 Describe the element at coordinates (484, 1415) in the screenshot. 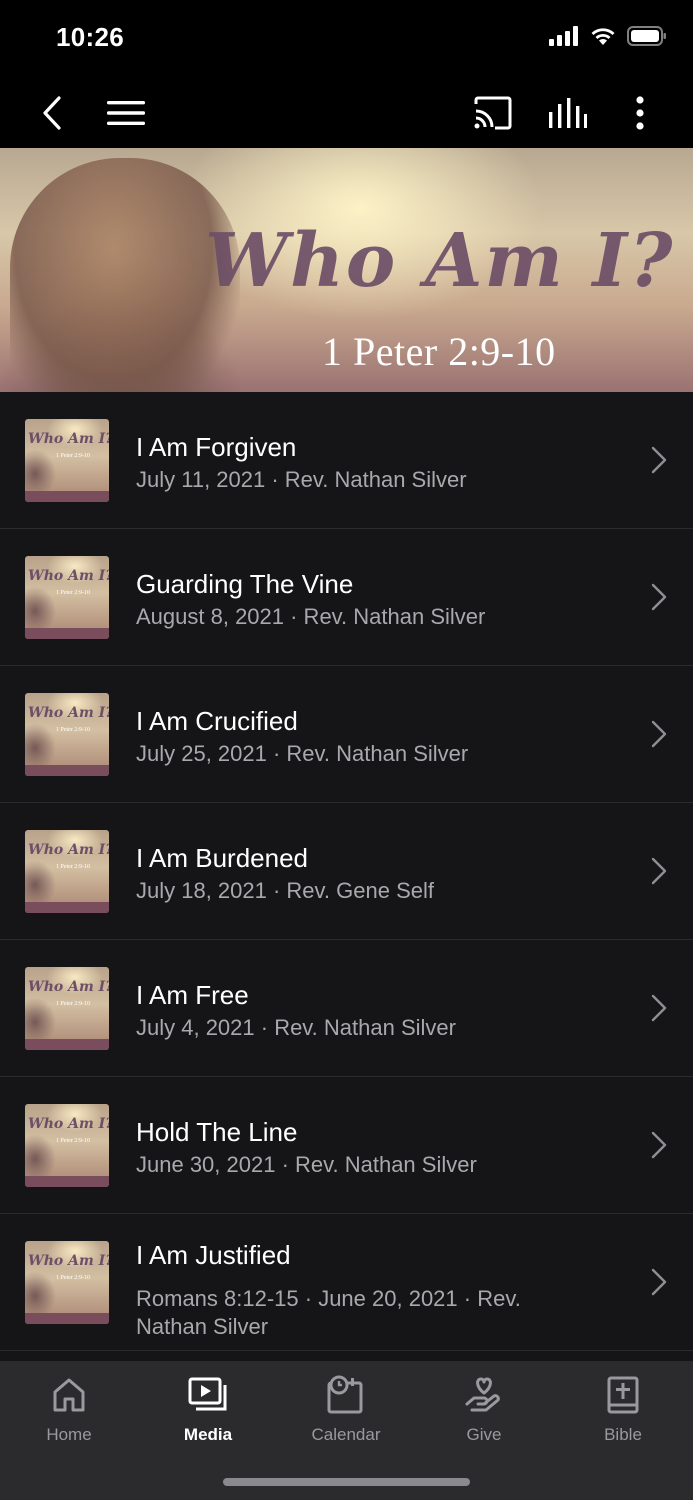

I see `tab-give: Give` at that location.